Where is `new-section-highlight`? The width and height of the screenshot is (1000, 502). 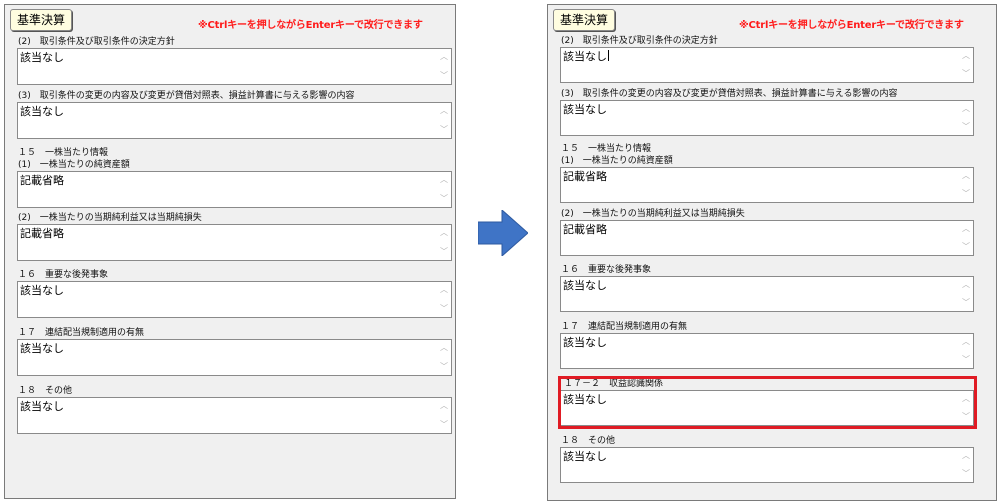
new-section-highlight is located at coordinates (767, 402).